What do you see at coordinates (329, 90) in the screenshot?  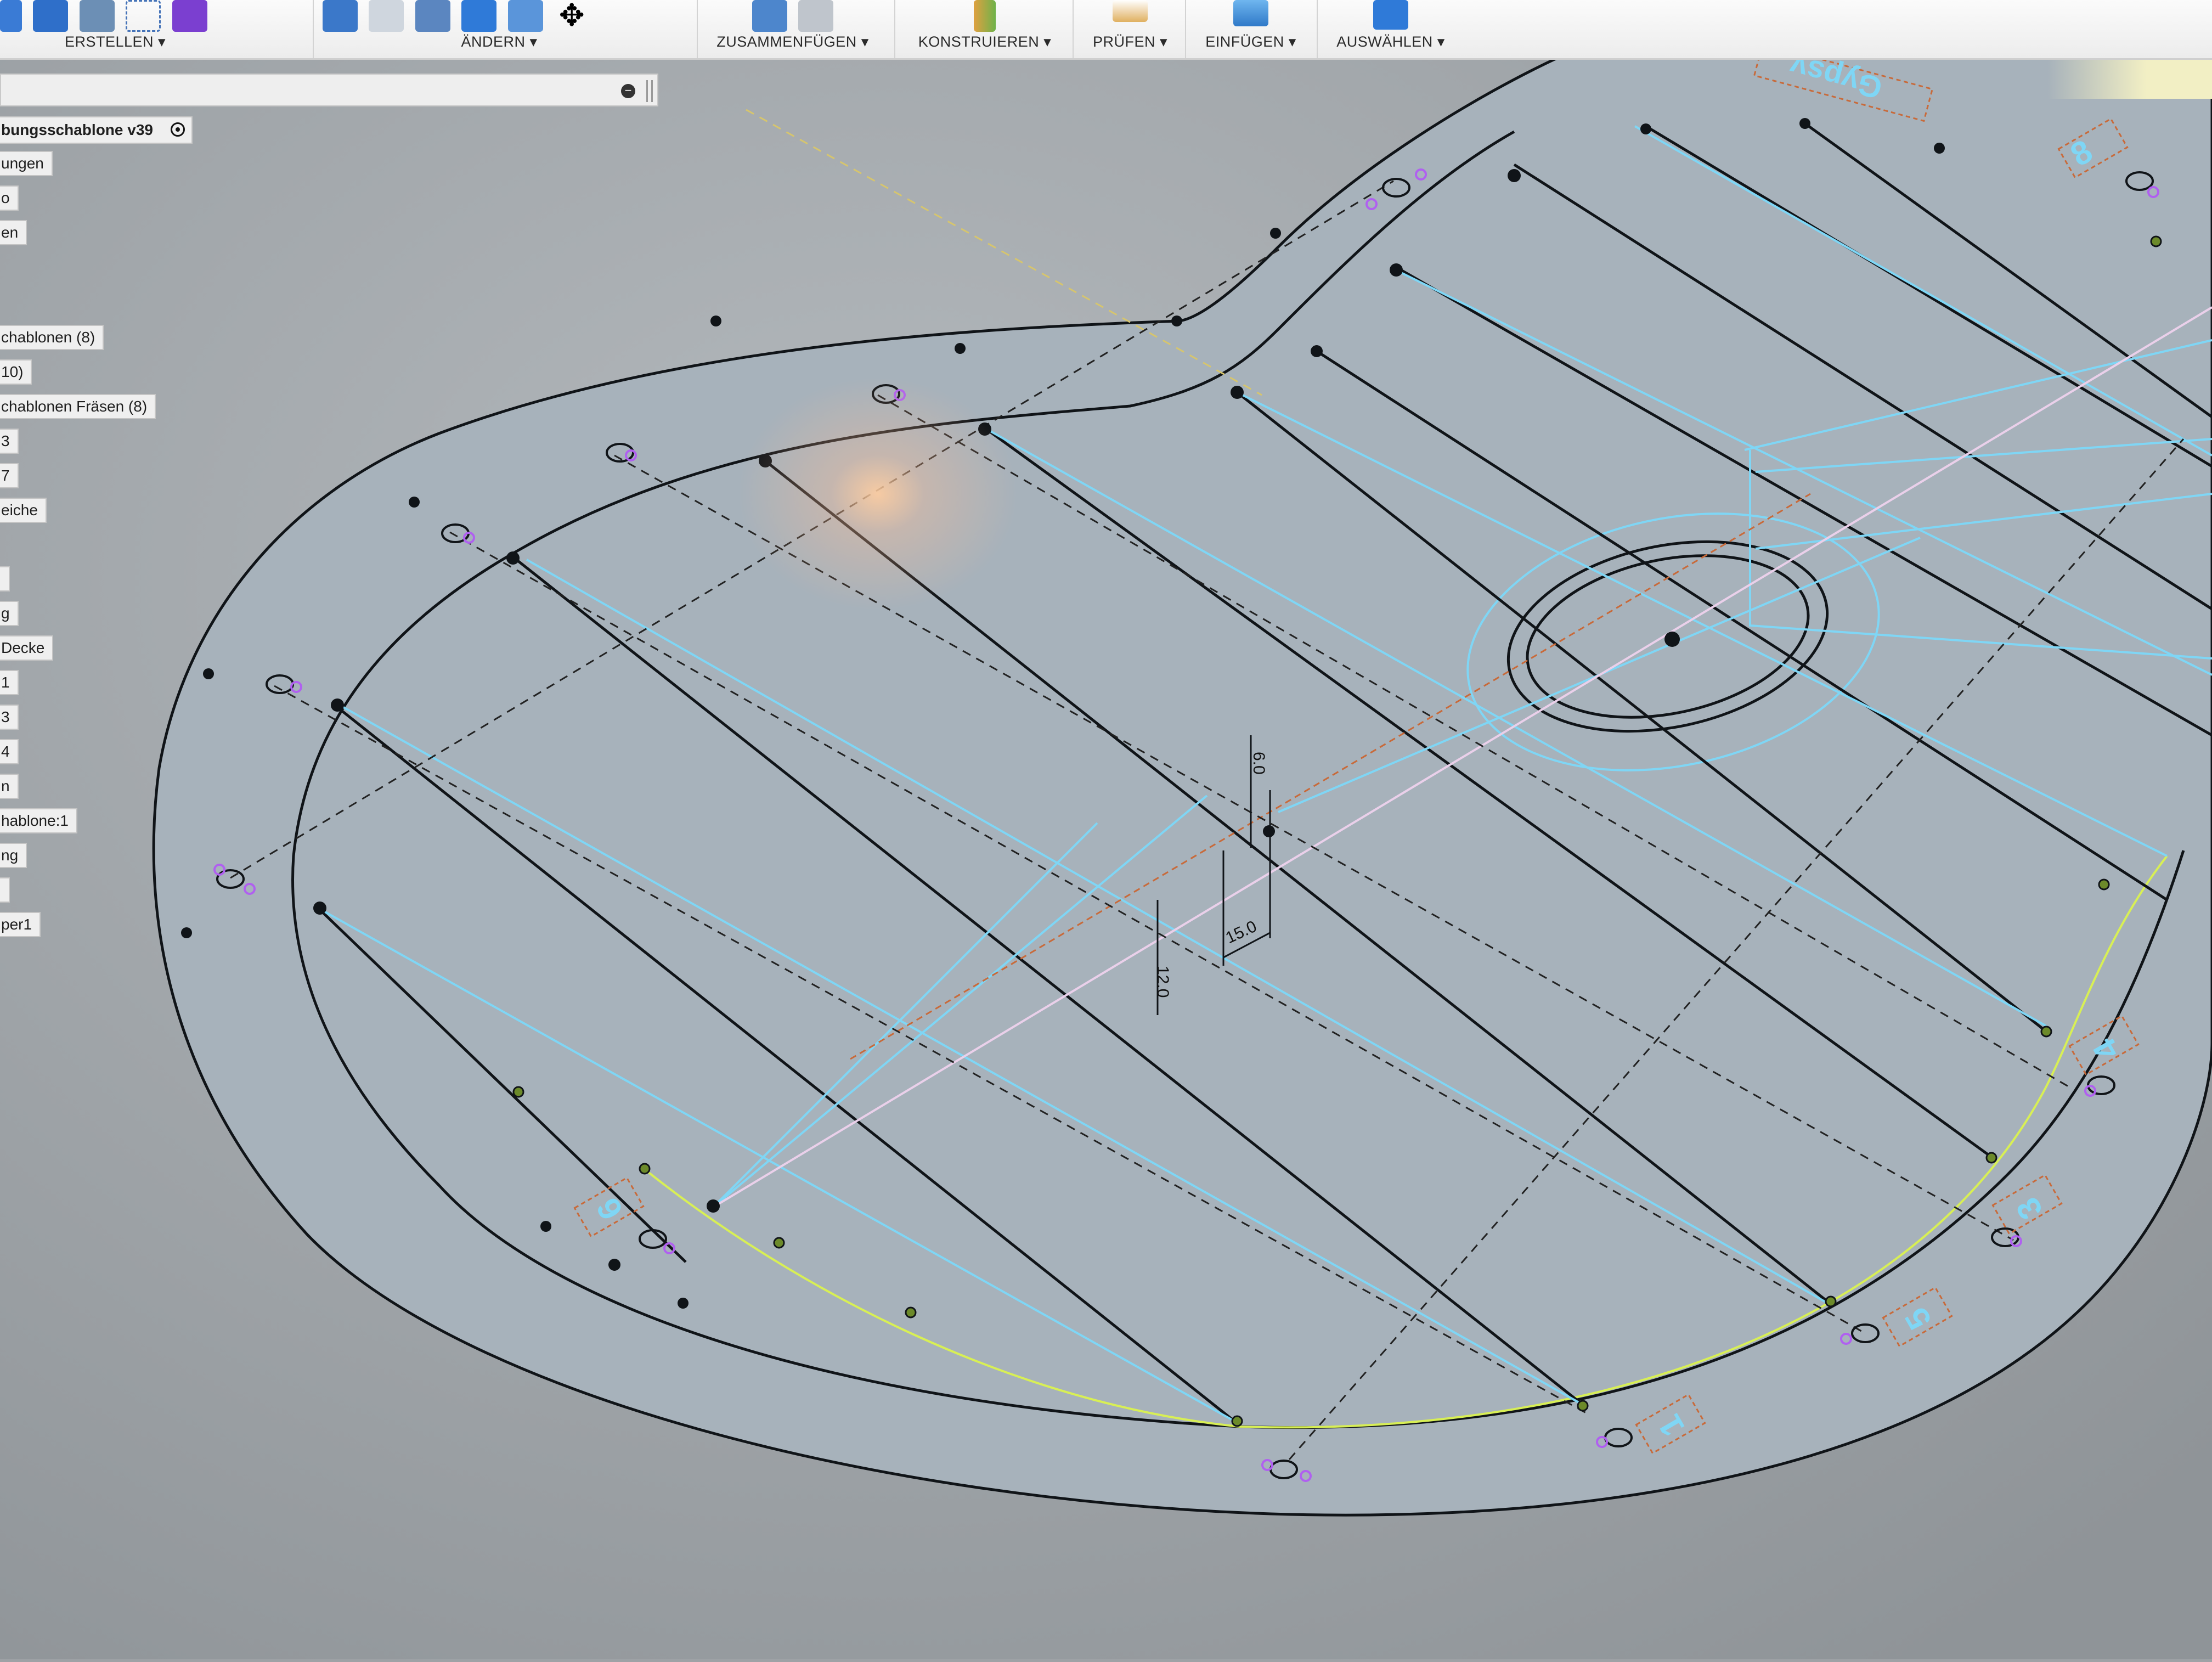 I see `browser-header: −` at bounding box center [329, 90].